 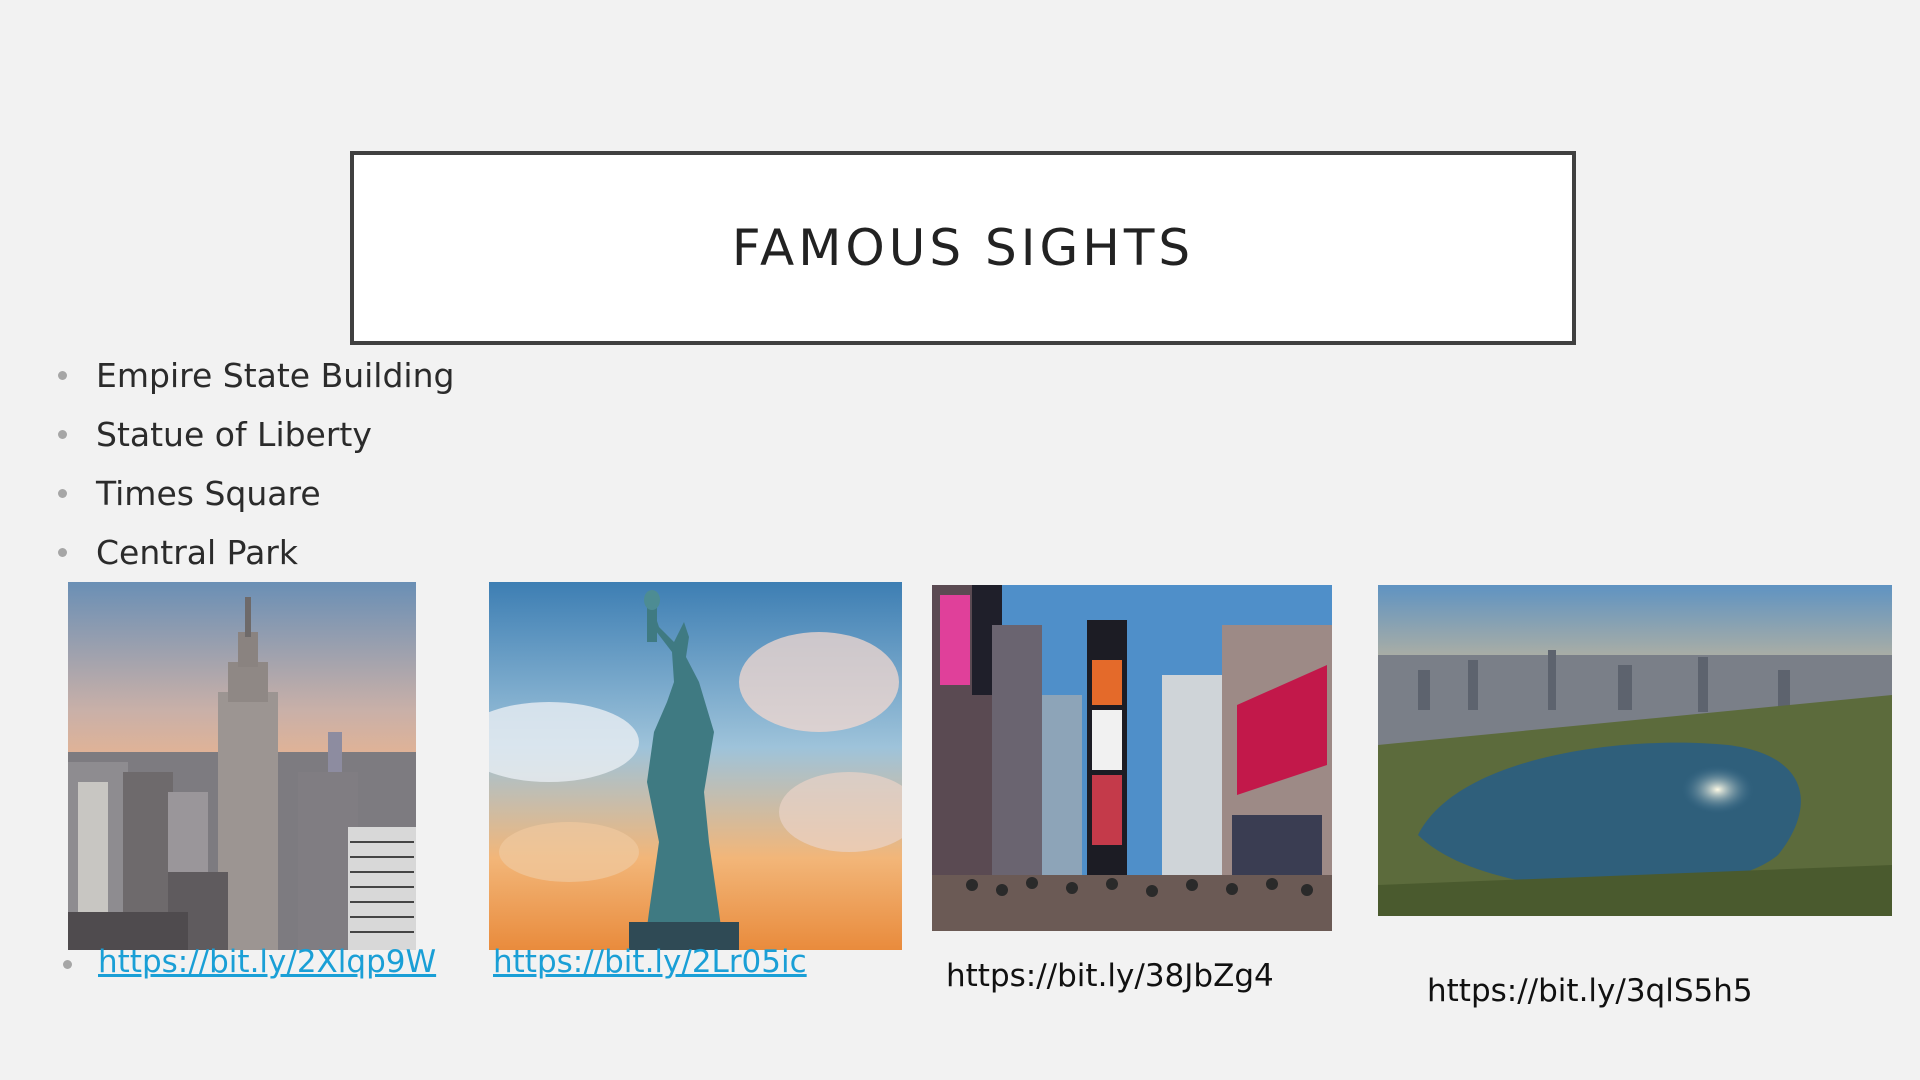 I want to click on bullet-item: Empire State Building, so click(x=256, y=375).